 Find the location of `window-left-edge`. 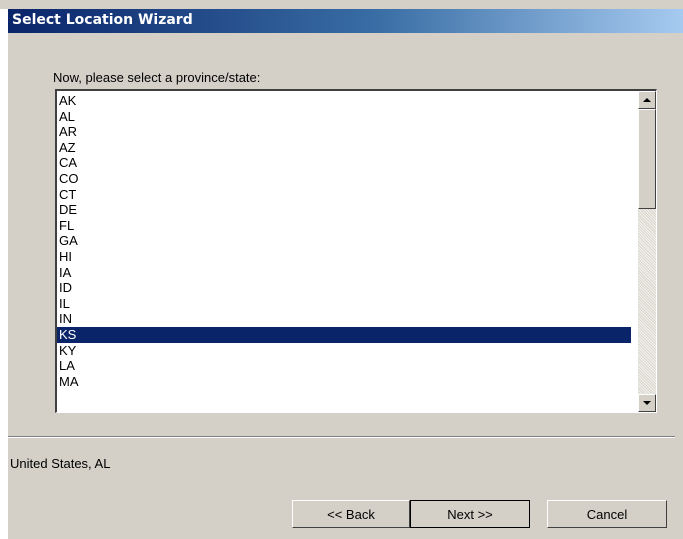

window-left-edge is located at coordinates (4, 274).